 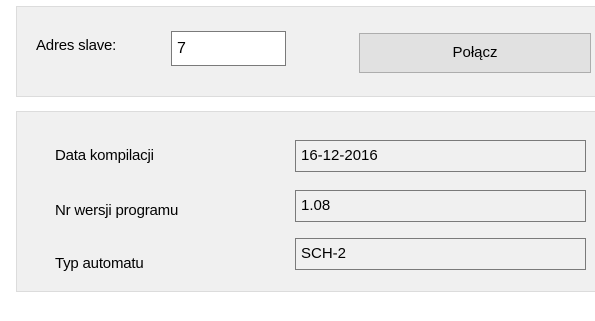 What do you see at coordinates (104, 155) in the screenshot?
I see `compile-date-label: Data kompilacji` at bounding box center [104, 155].